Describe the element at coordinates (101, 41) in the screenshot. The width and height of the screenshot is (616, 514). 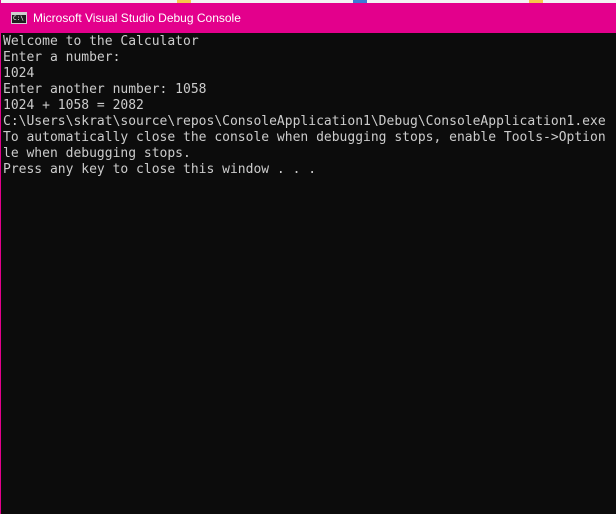
I see `console-line: Welcome to the Calculator` at that location.